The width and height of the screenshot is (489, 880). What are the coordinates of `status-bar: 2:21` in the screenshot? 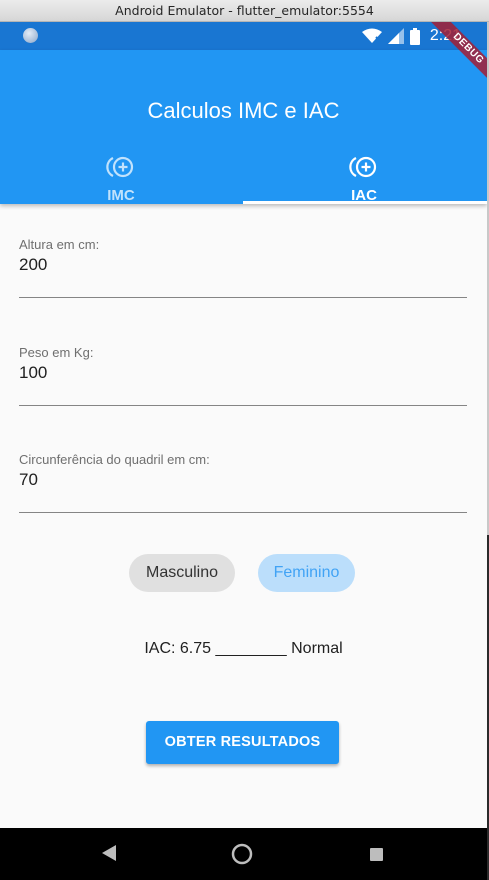 It's located at (243, 36).